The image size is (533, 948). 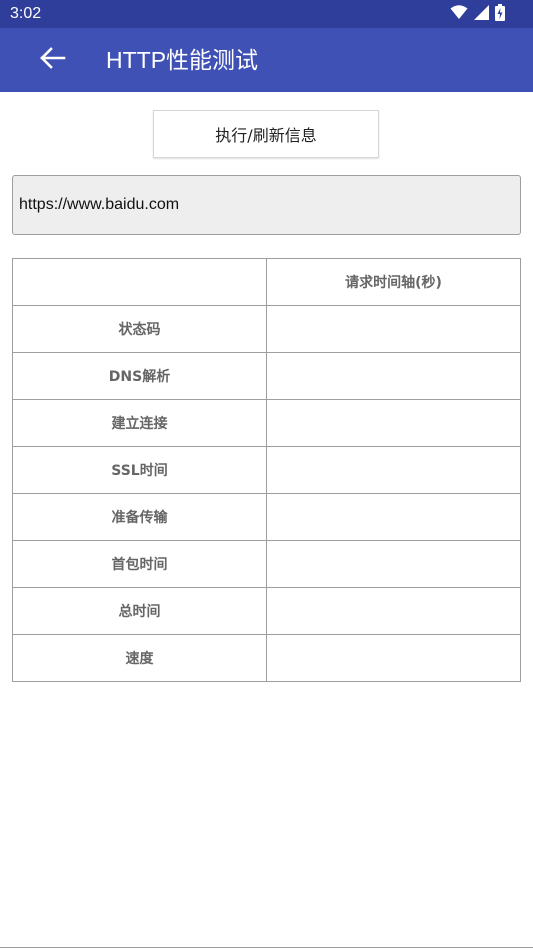 What do you see at coordinates (139, 564) in the screenshot?
I see `row-label: 首包时间` at bounding box center [139, 564].